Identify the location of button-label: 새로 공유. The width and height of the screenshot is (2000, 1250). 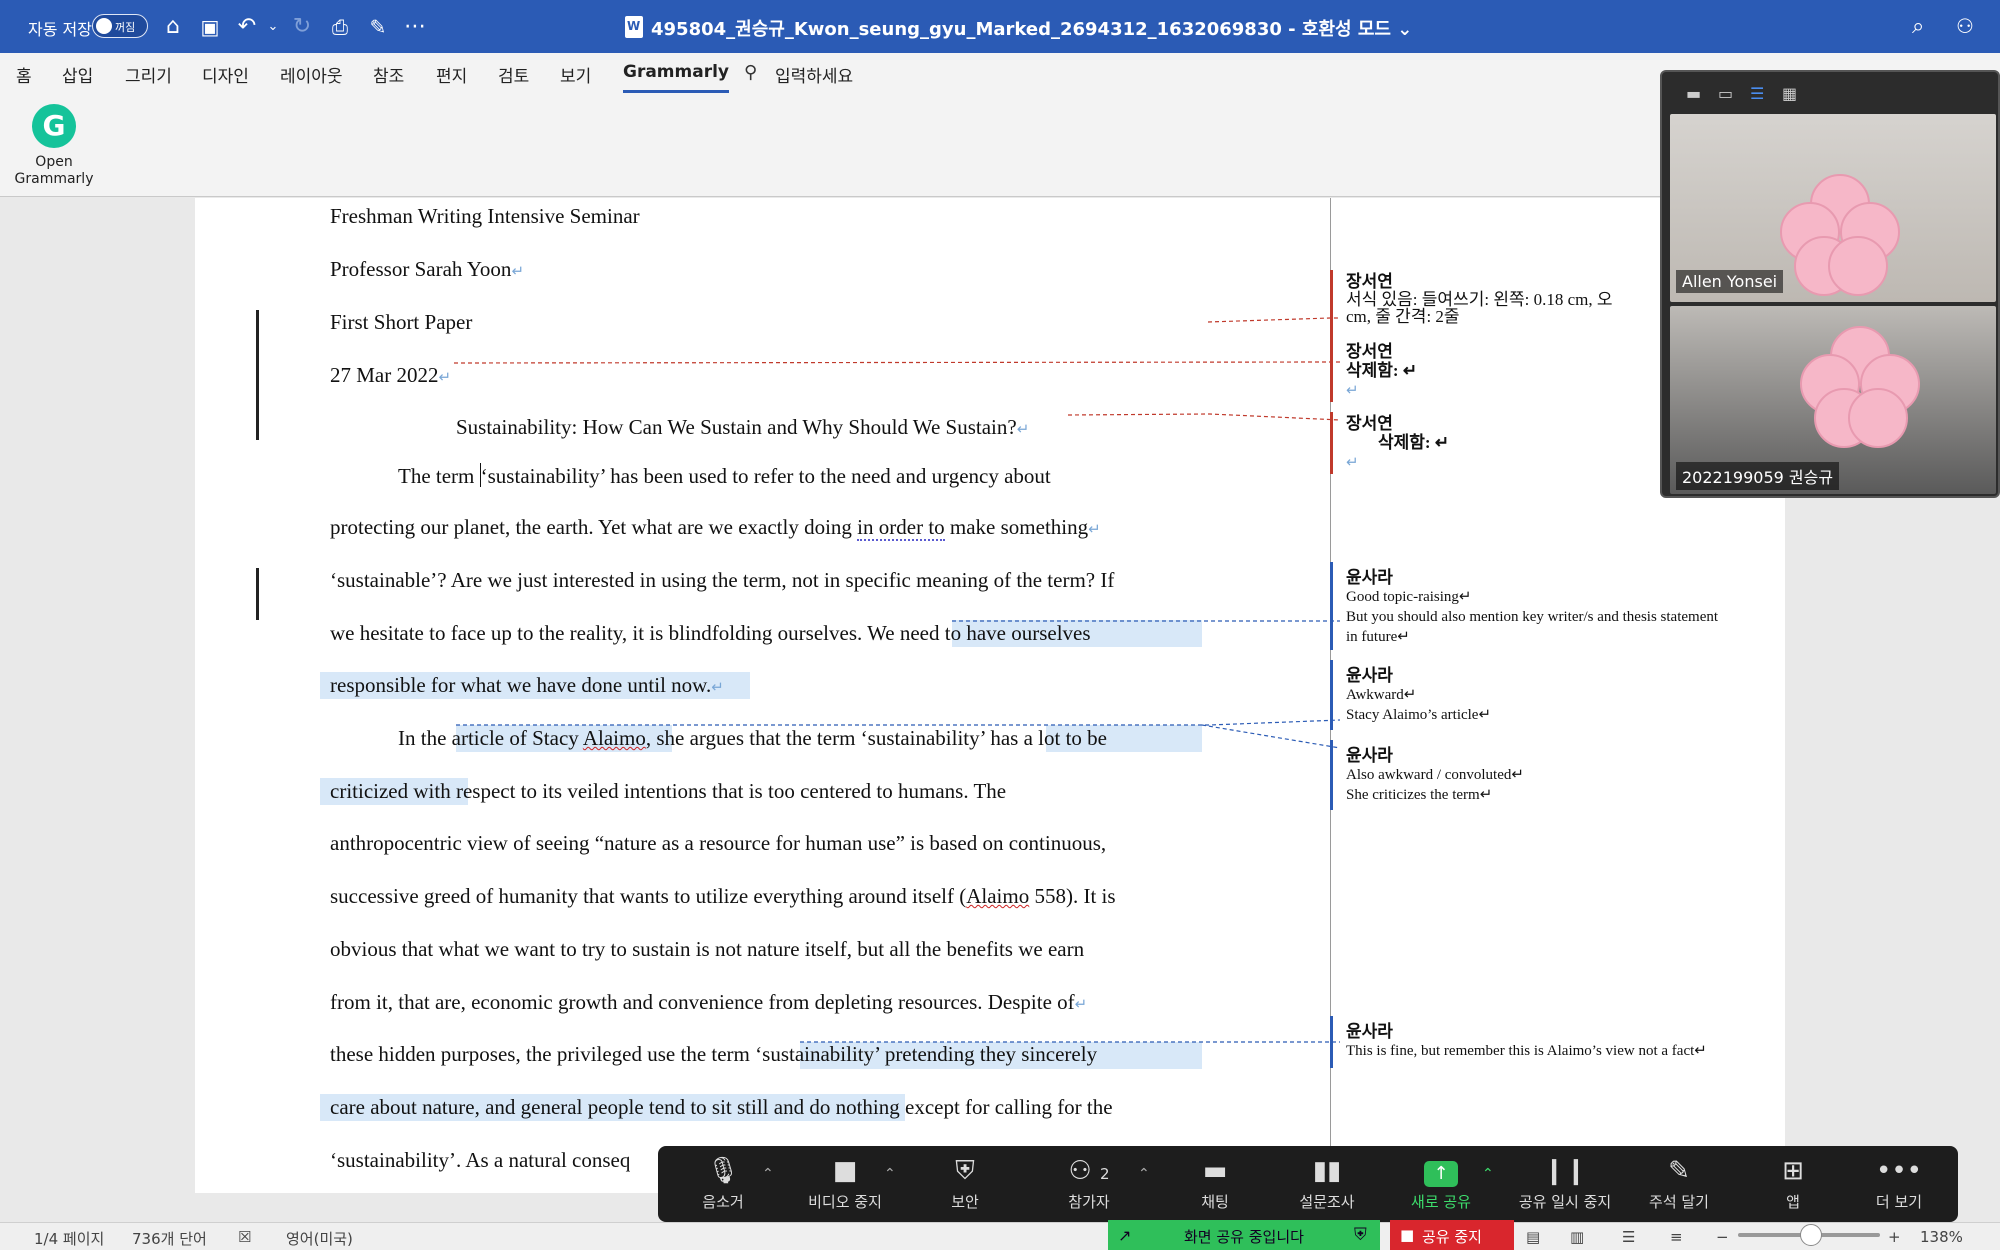
(1441, 1202).